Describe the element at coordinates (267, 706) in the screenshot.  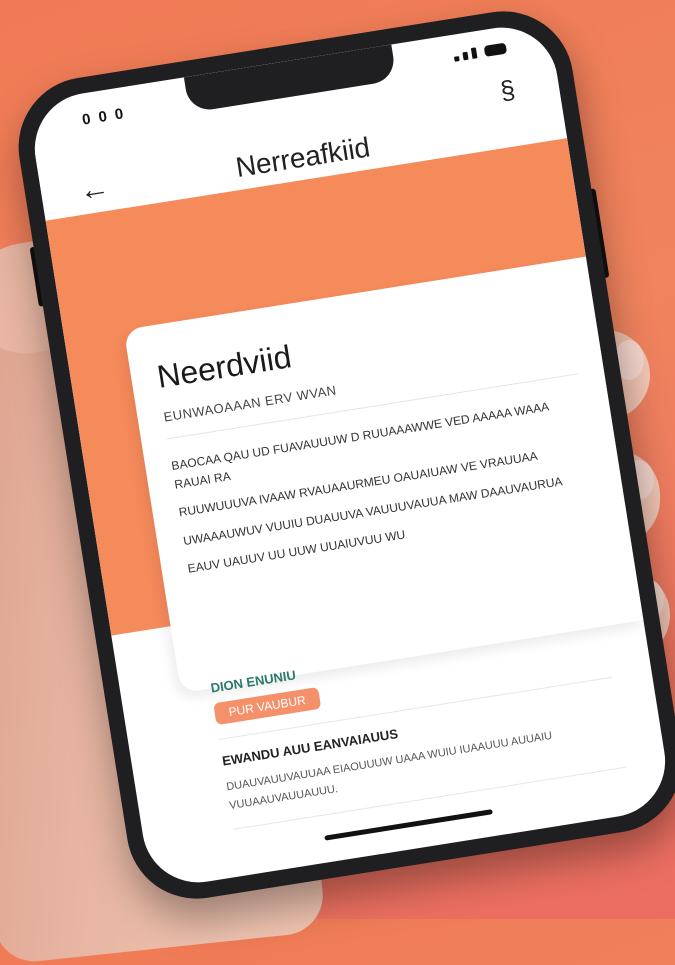
I see `tag-chip: Pur vaubur` at that location.